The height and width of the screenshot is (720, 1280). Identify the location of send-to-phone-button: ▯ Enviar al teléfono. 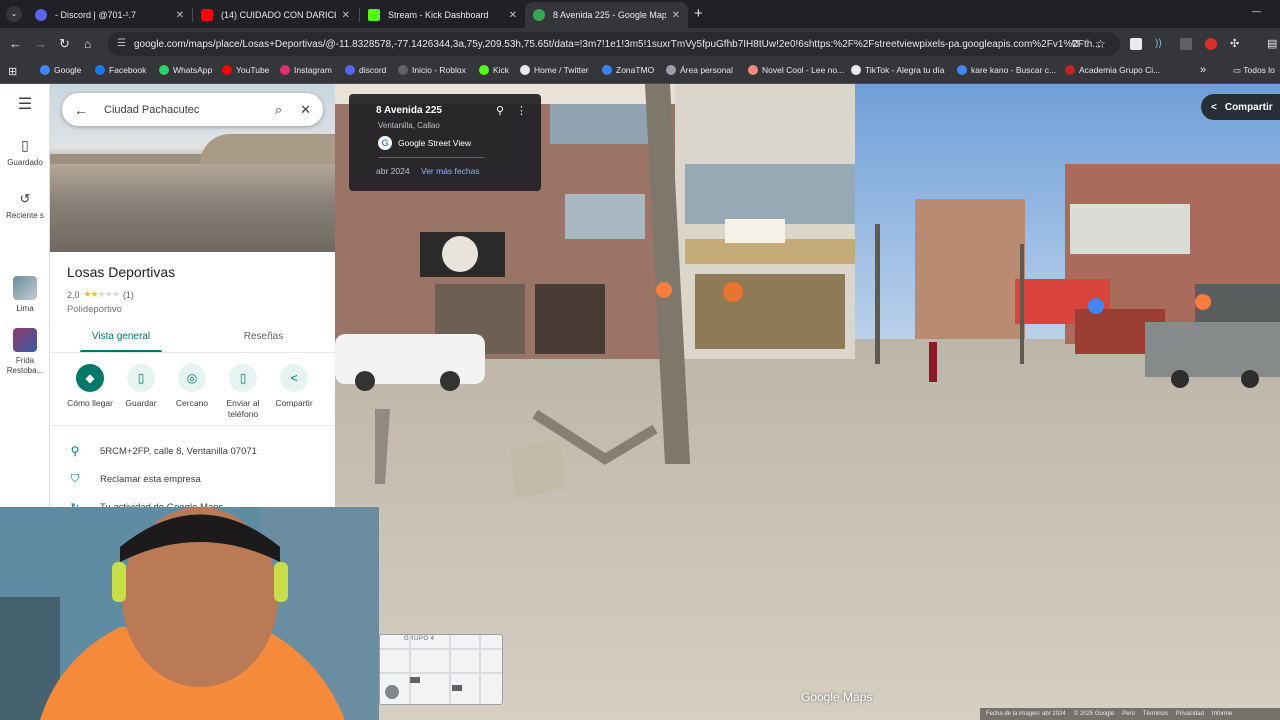
(243, 392).